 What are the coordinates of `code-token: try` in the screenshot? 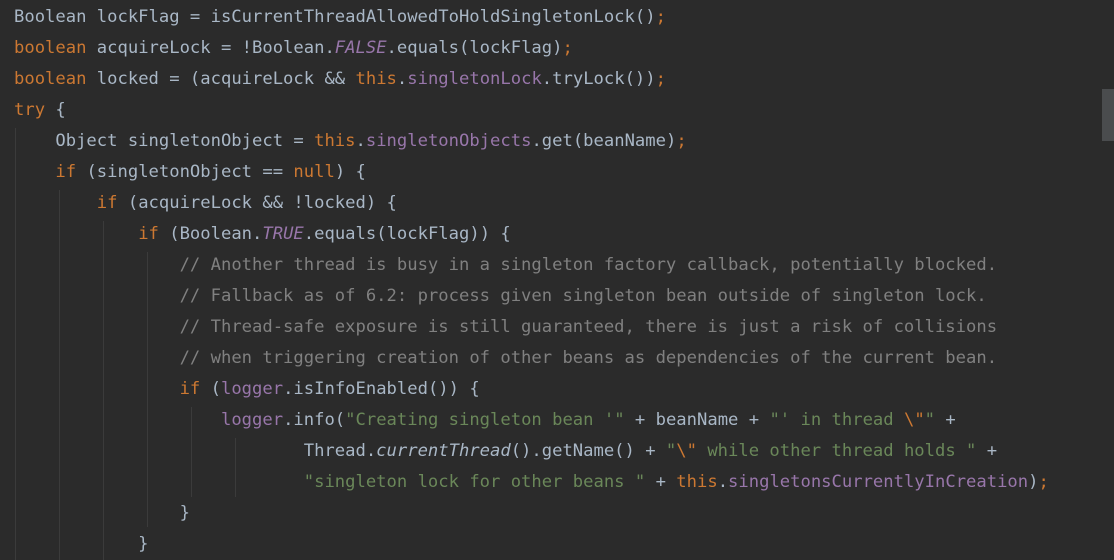 It's located at (35, 110).